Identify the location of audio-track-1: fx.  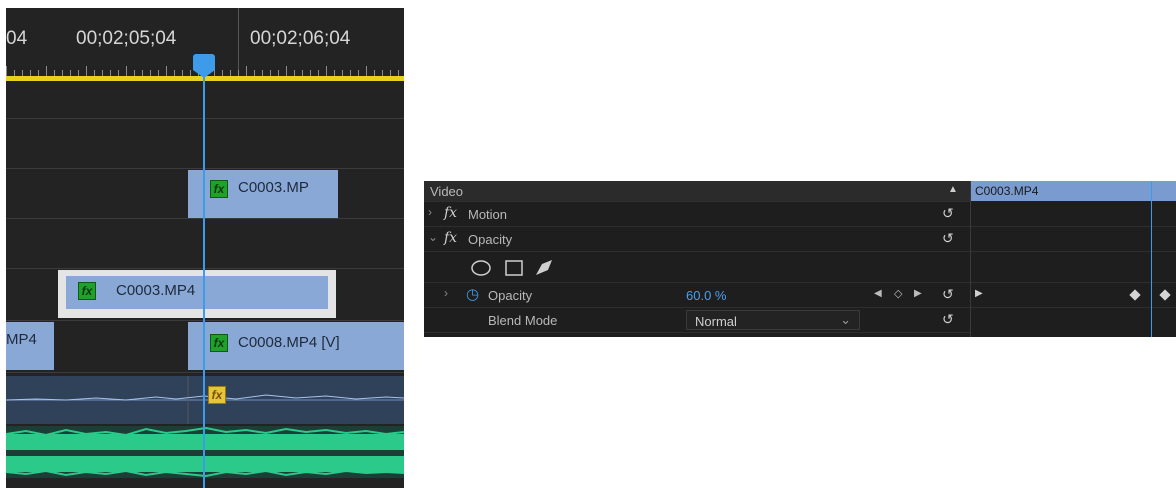
(205, 400).